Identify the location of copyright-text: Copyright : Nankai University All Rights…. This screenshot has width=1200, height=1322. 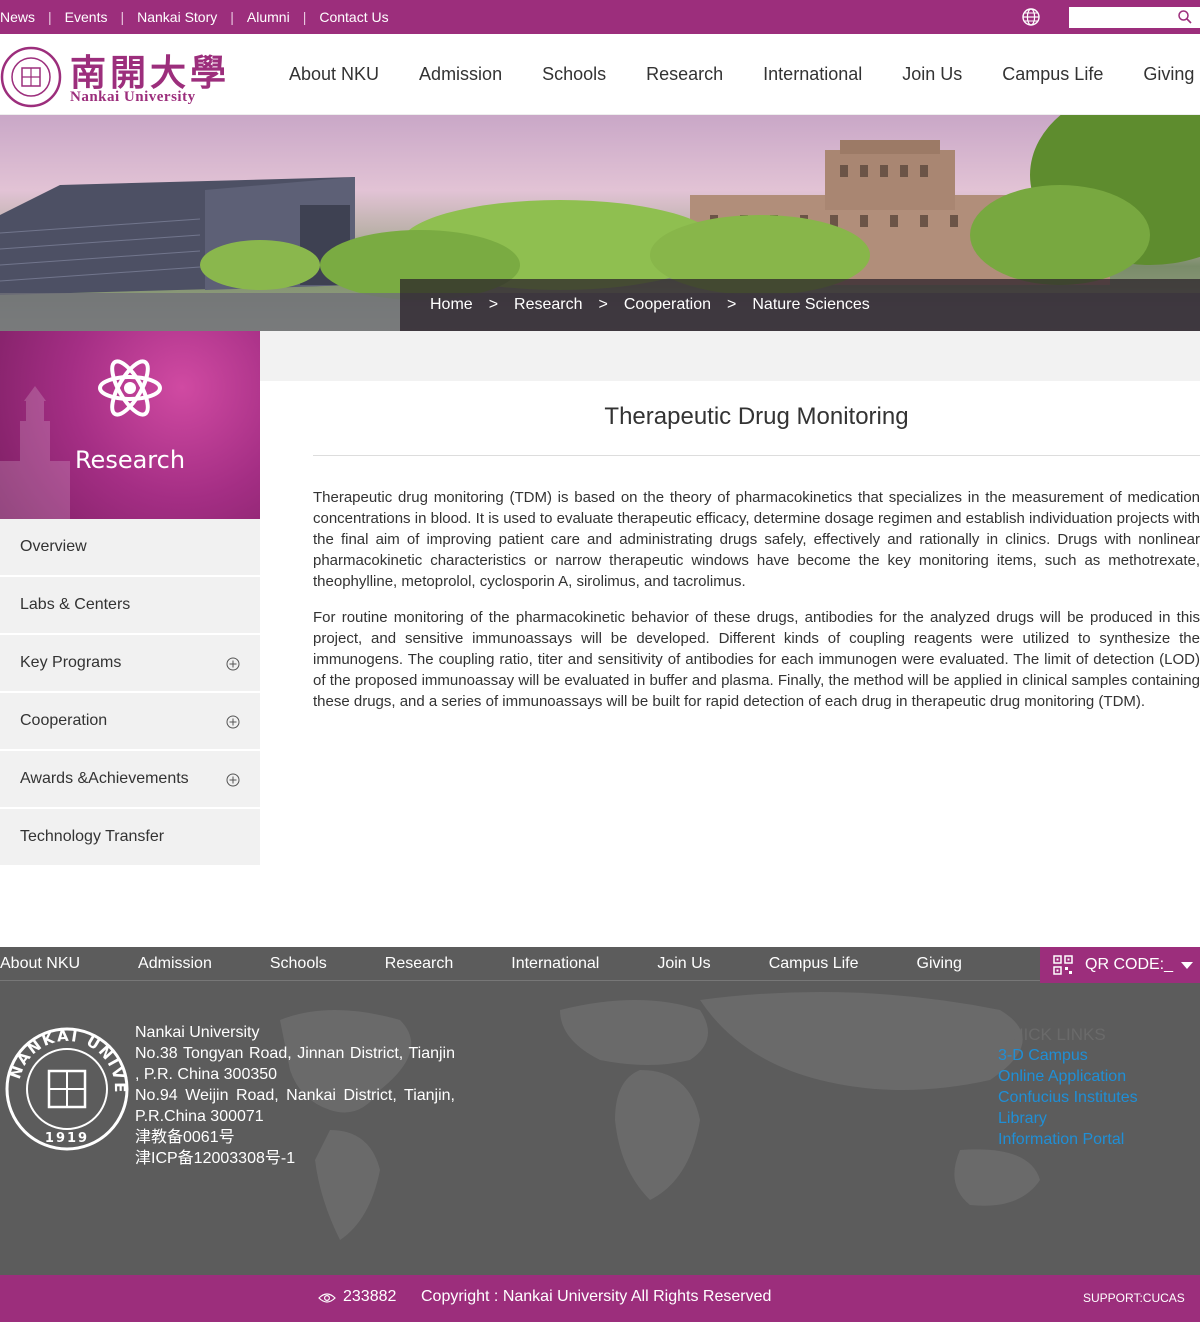
(596, 1296).